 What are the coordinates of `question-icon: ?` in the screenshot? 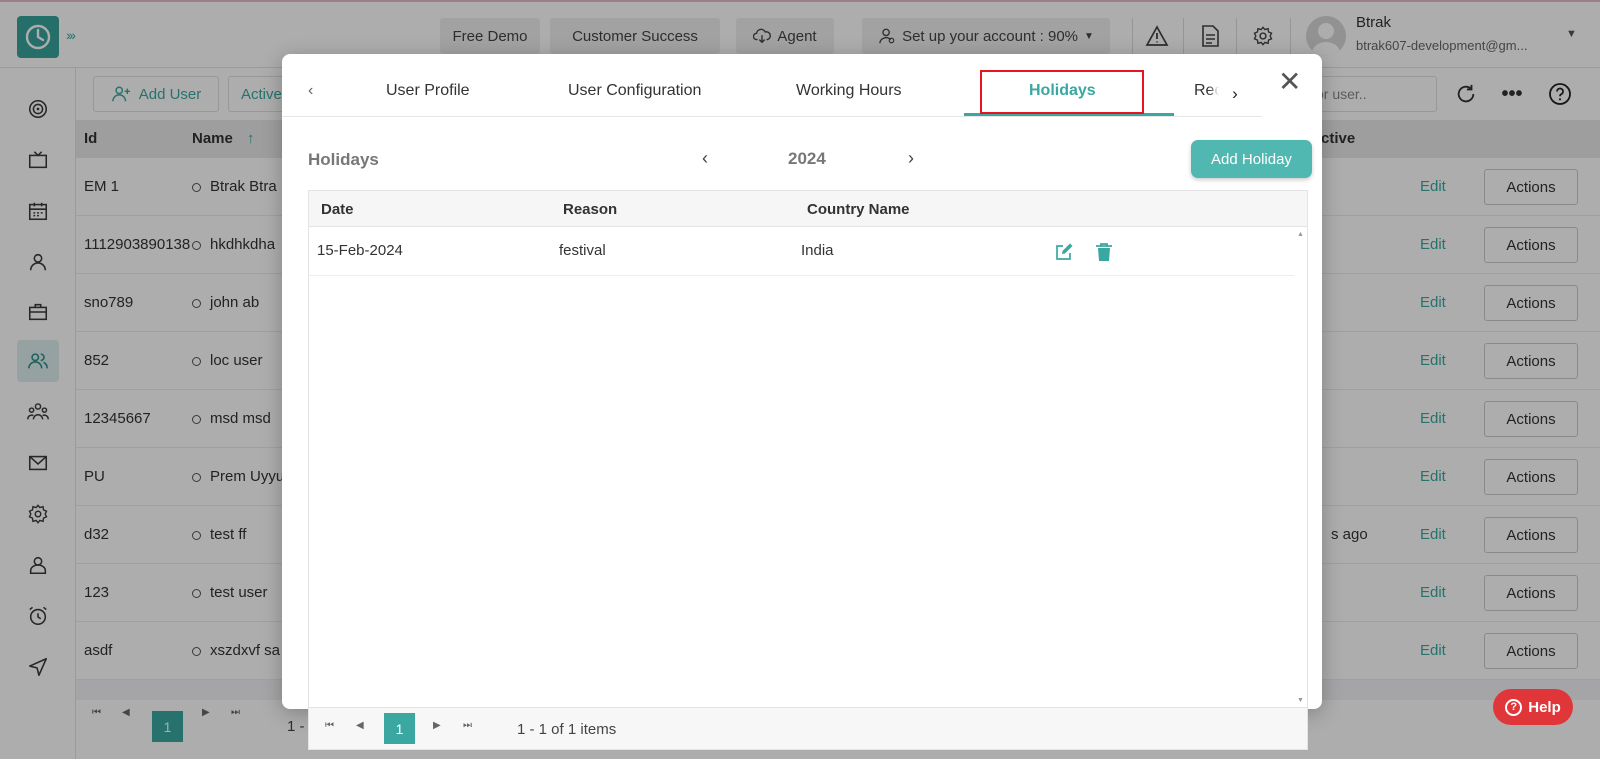 It's located at (1514, 707).